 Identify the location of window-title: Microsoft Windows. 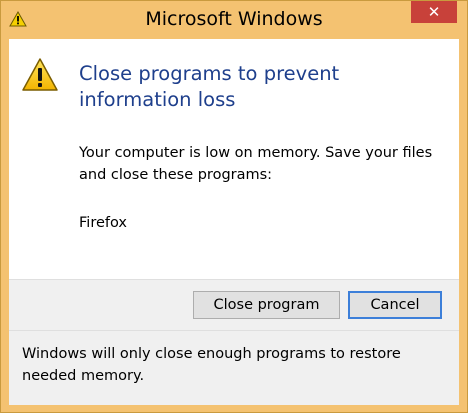
(234, 19).